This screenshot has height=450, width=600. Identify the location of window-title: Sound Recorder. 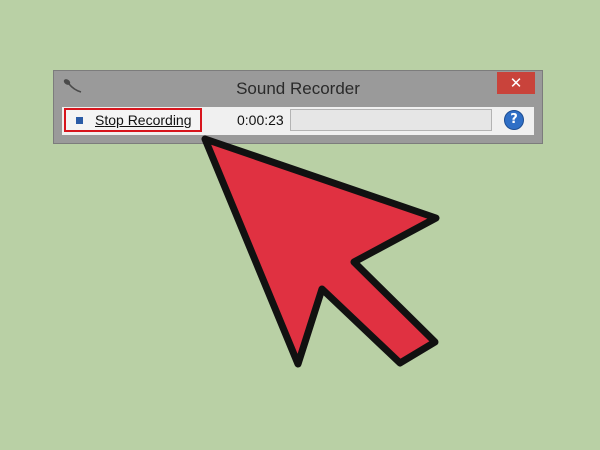
(298, 88).